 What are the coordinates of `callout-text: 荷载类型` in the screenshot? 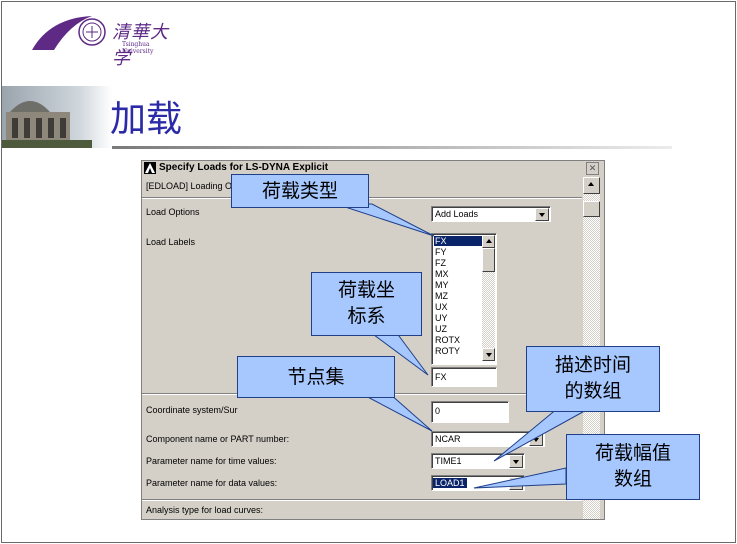 It's located at (299, 191).